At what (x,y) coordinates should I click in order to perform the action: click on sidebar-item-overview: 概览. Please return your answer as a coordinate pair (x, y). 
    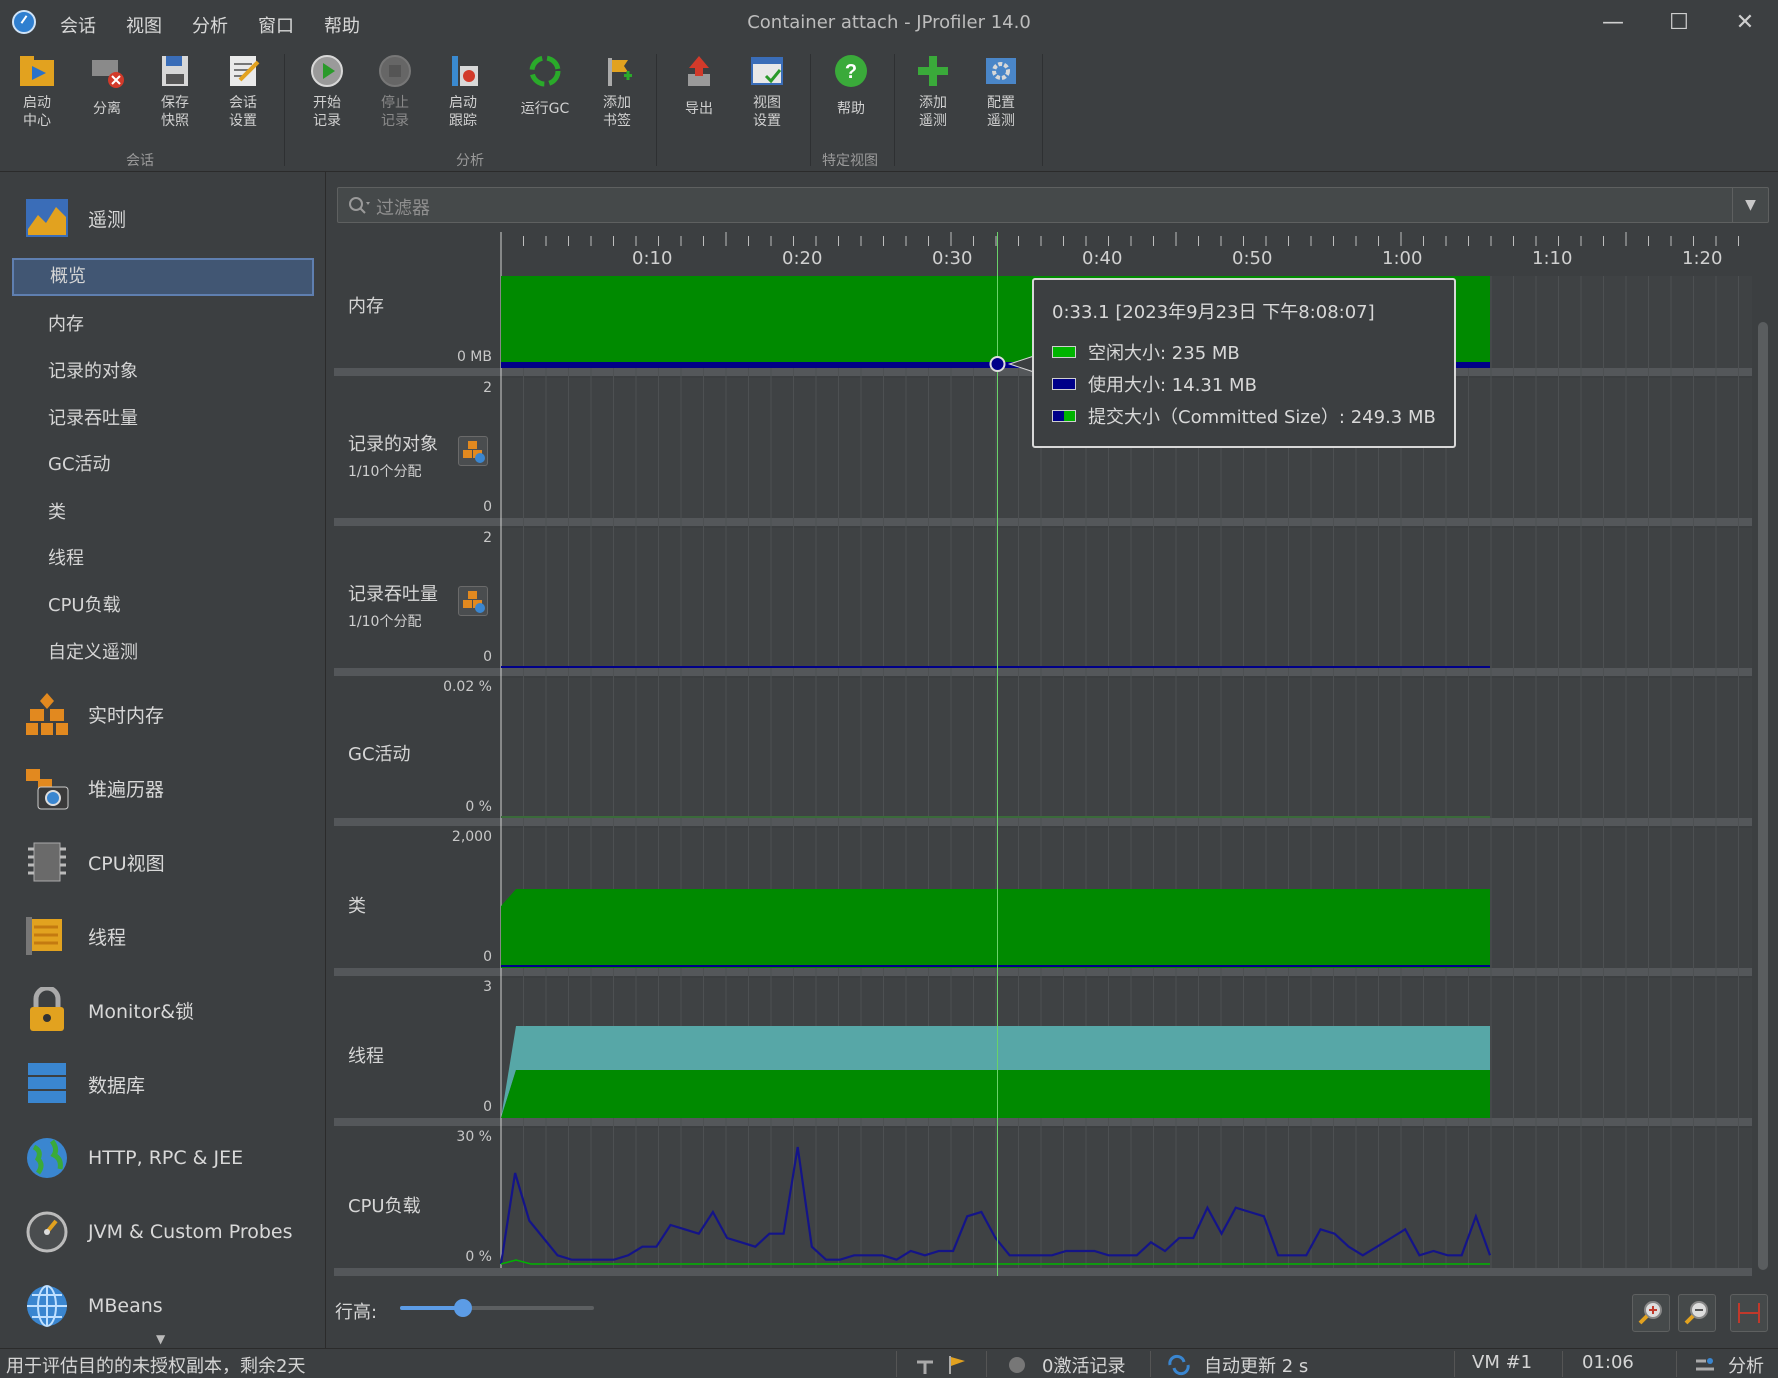
    Looking at the image, I should click on (163, 277).